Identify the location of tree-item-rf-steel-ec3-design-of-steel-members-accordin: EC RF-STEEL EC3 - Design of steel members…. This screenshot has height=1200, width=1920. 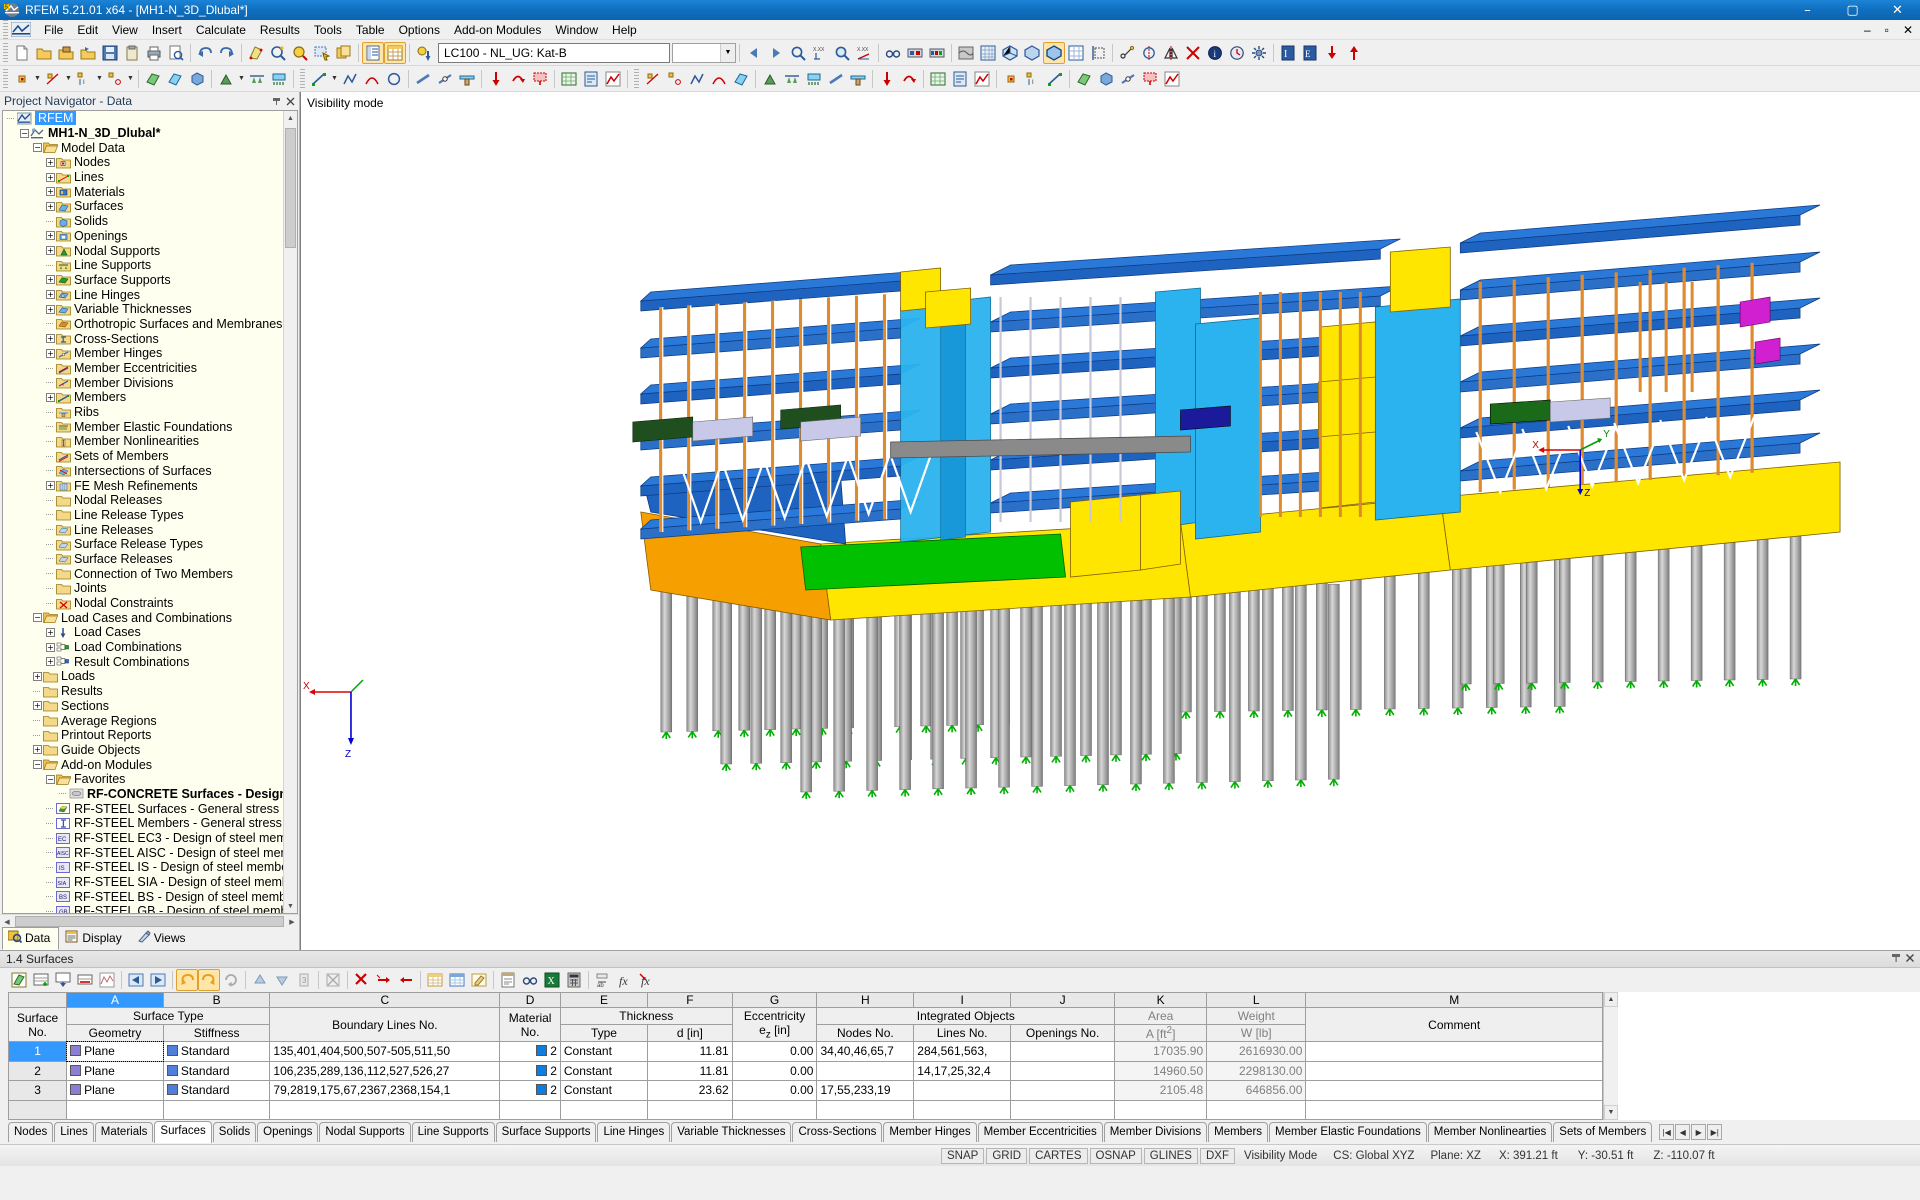
(150, 838).